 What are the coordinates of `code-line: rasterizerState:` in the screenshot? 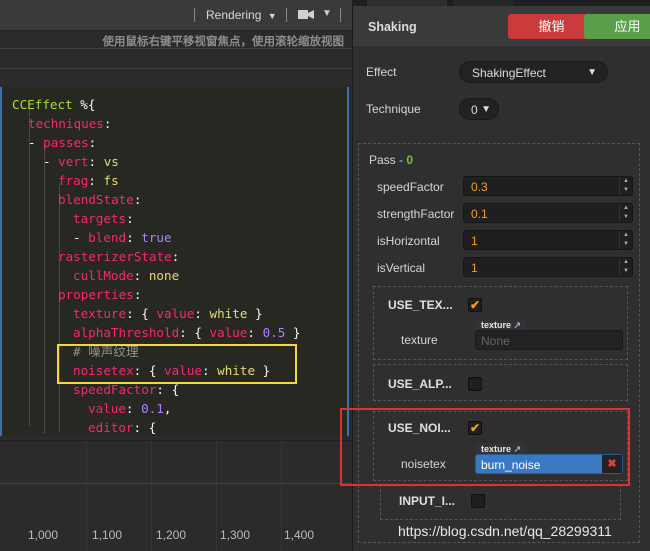 It's located at (119, 256).